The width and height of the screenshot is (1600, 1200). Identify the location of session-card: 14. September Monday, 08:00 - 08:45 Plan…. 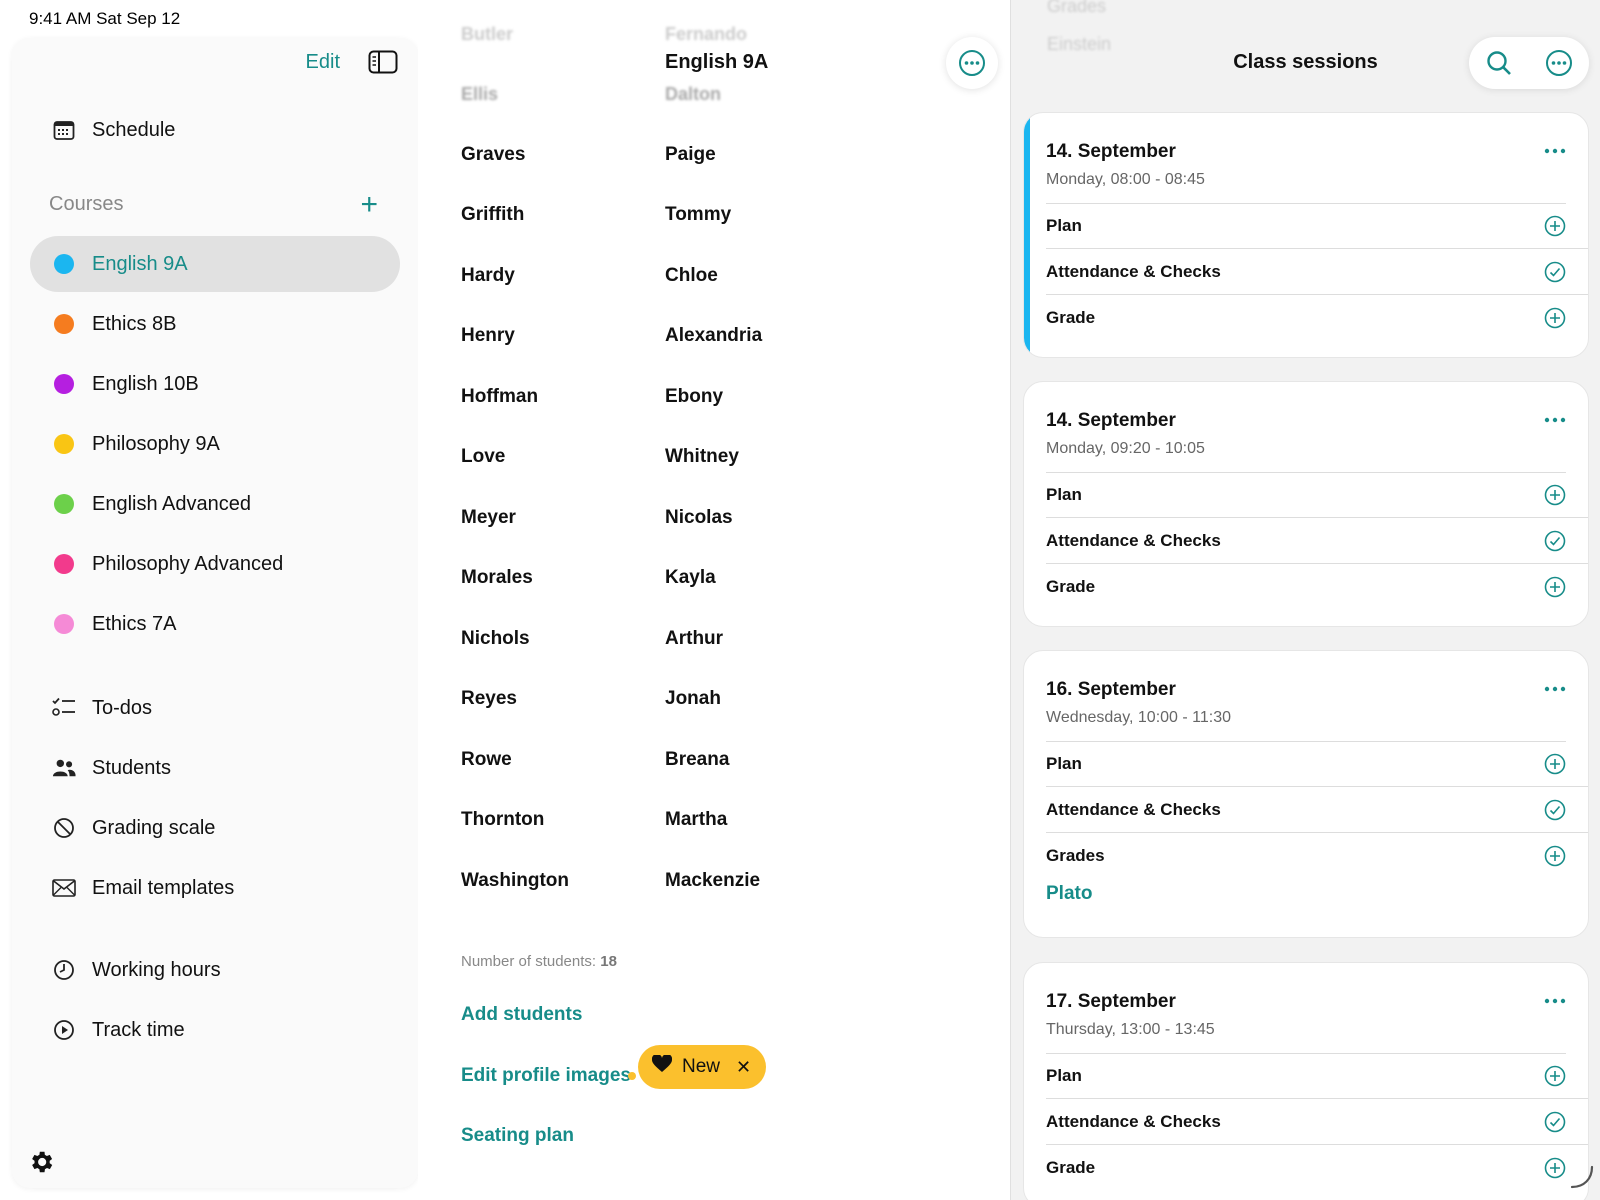
(1306, 235).